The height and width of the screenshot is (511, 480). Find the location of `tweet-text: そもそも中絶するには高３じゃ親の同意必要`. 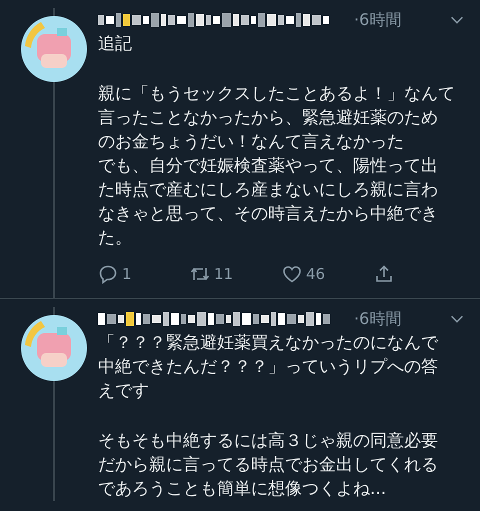

tweet-text: そもそも中絶するには高３じゃ親の同意必要 is located at coordinates (268, 441).